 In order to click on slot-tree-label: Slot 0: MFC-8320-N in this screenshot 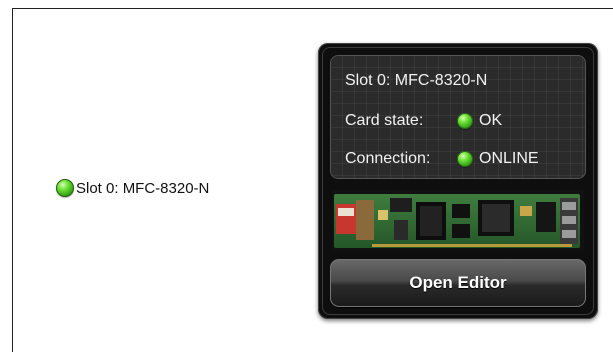, I will do `click(143, 188)`.